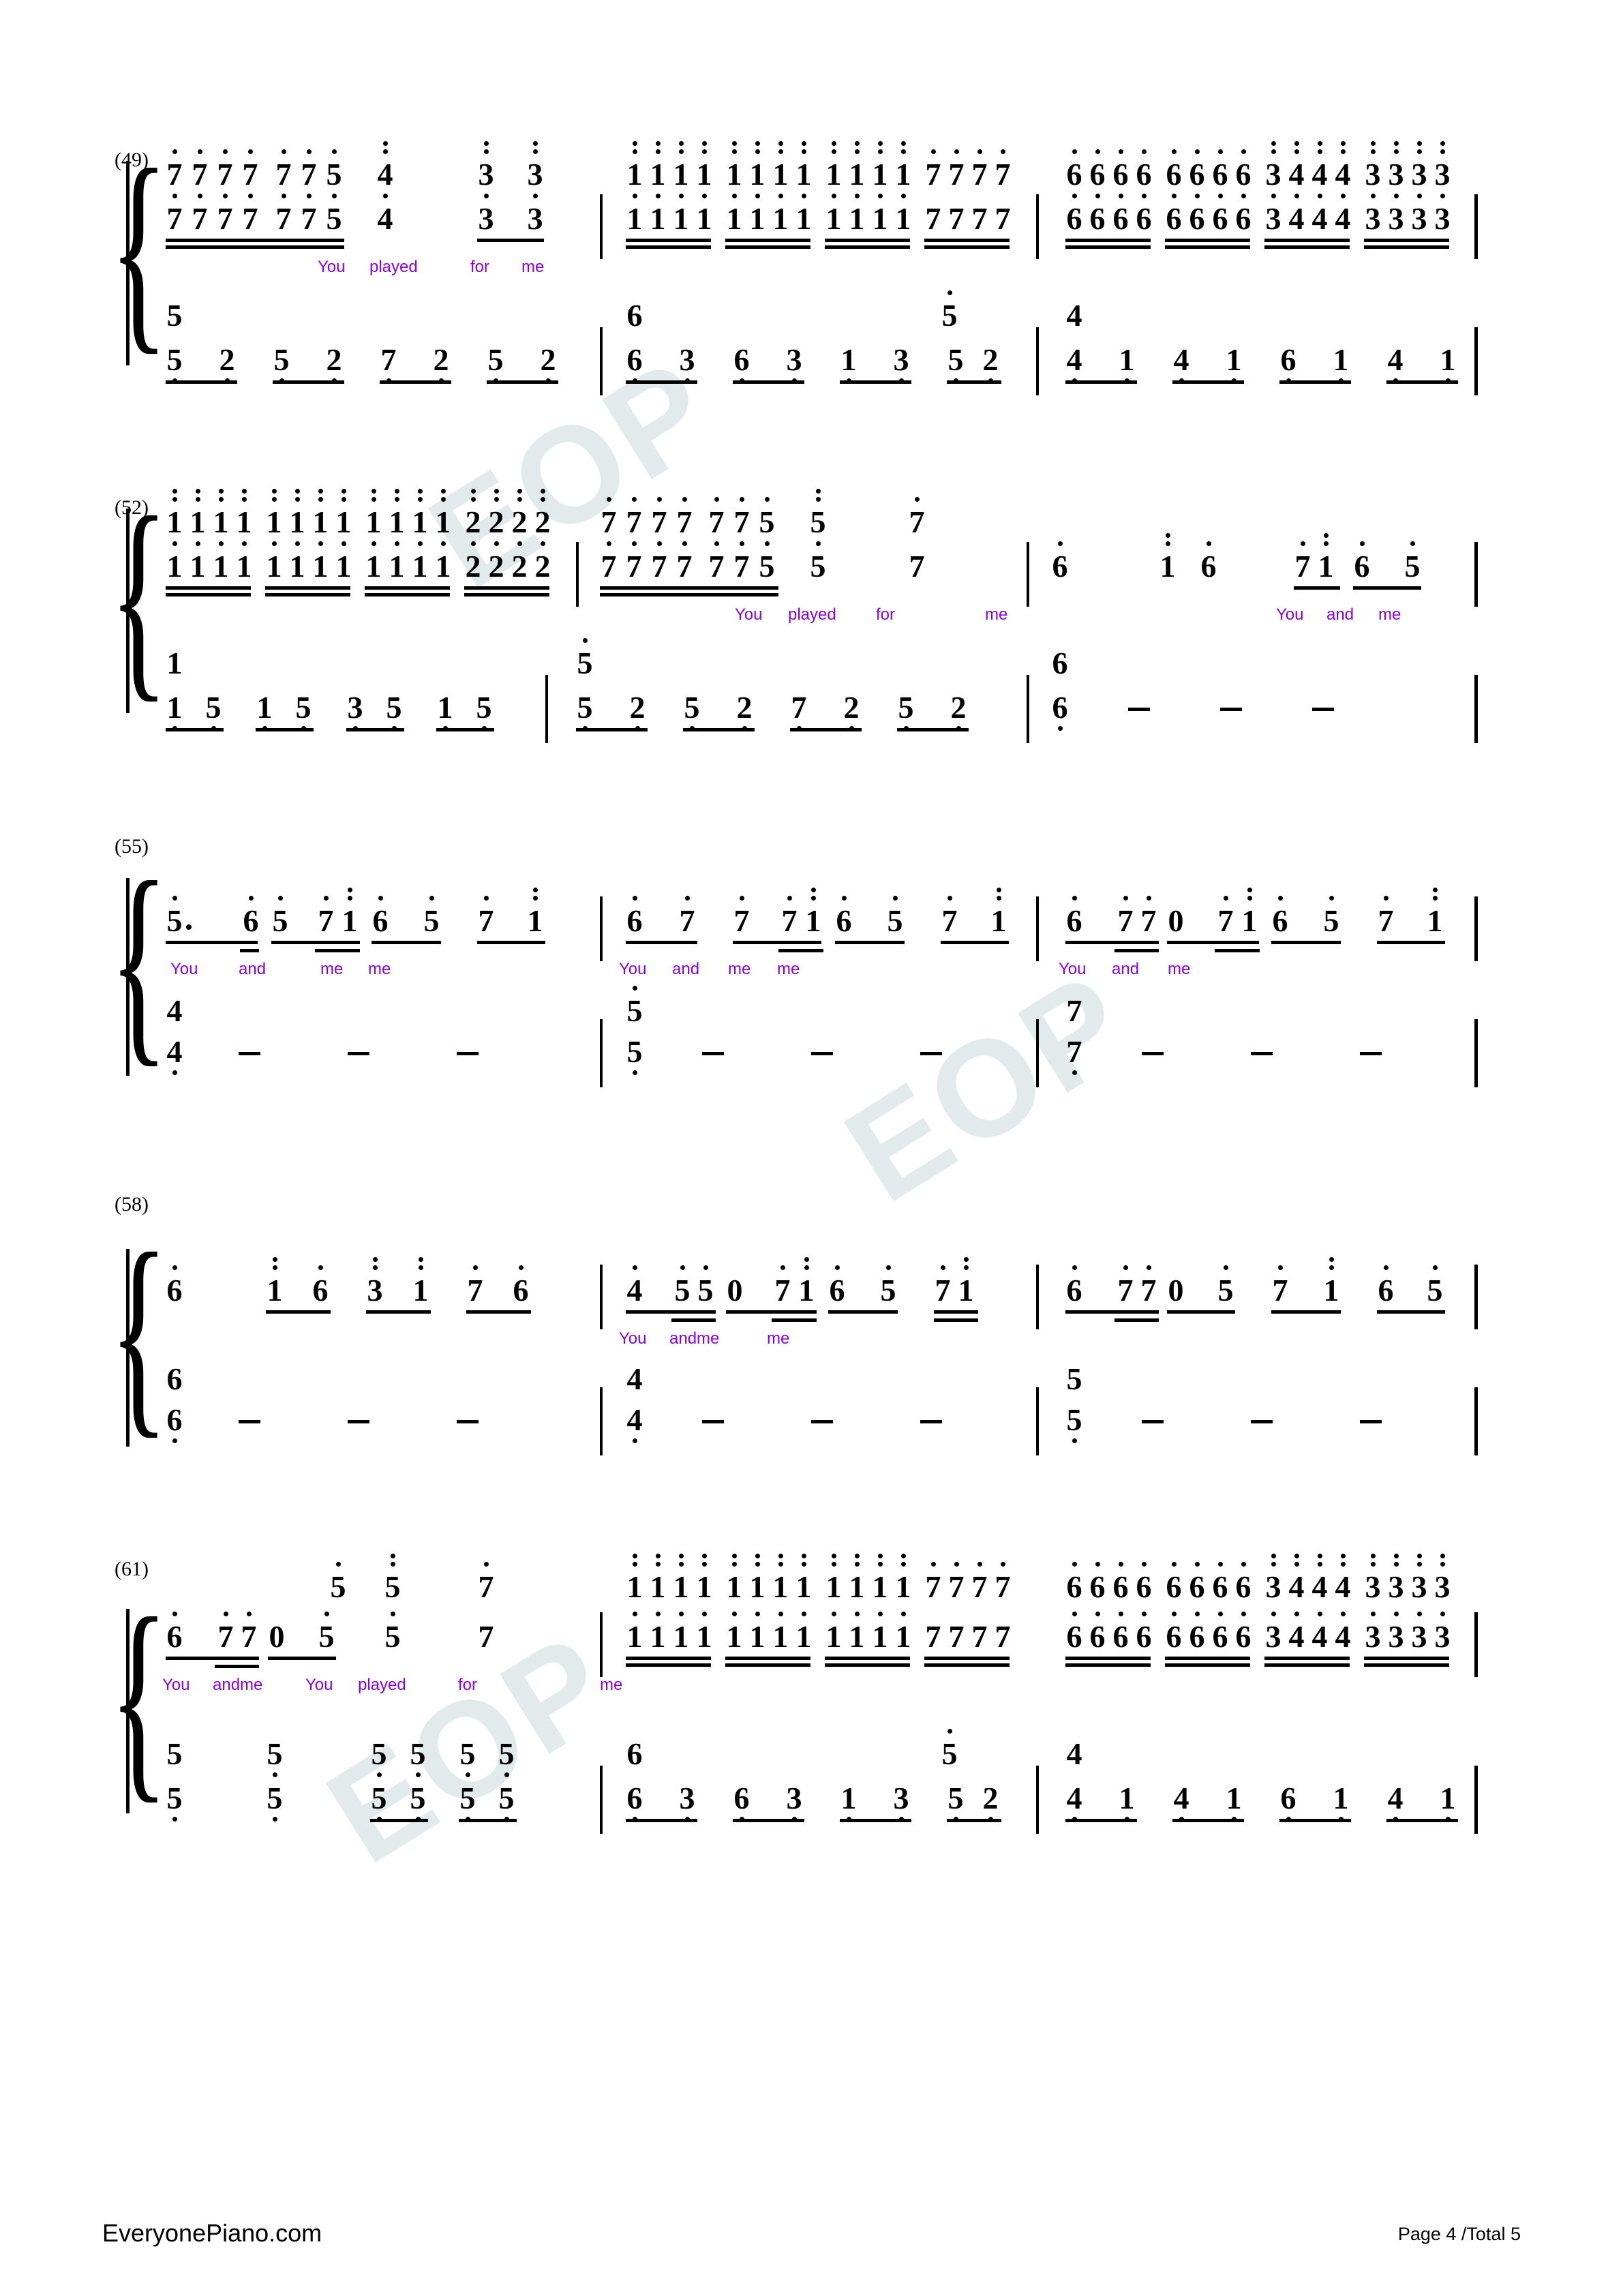 This screenshot has height=2296, width=1623. Describe the element at coordinates (1476, 1800) in the screenshot. I see `system-end-barline` at that location.